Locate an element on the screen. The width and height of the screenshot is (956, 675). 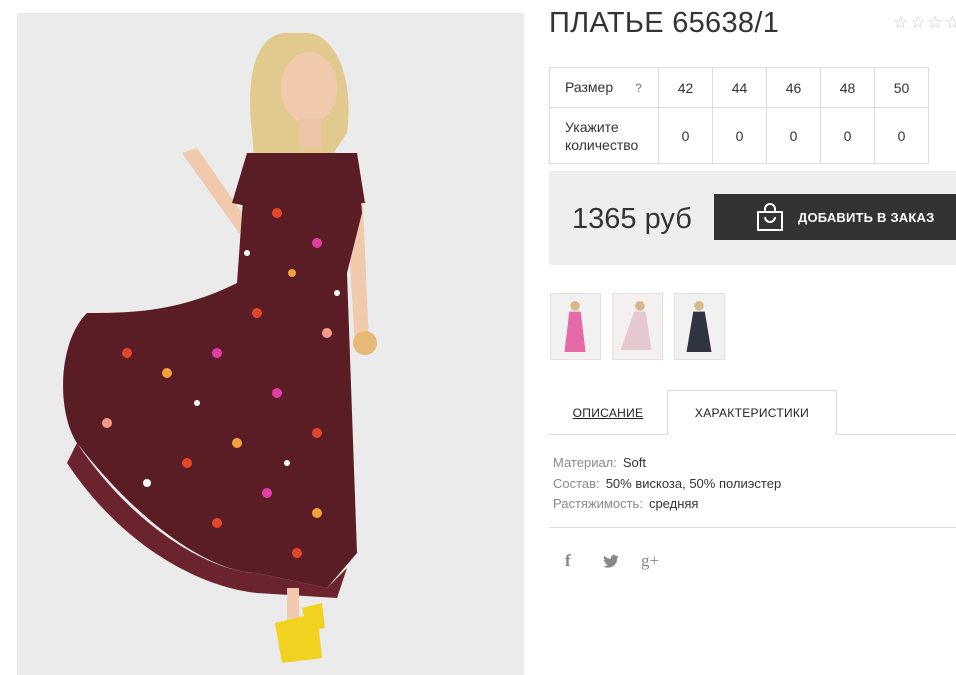
light-dress-thumbnail is located at coordinates (637, 326).